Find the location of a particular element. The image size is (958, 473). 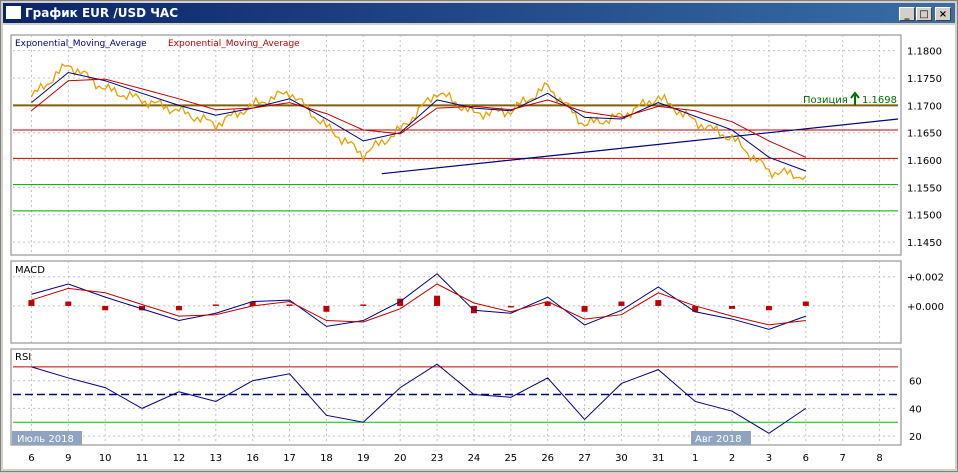

x-tick-label: 26 is located at coordinates (547, 458).